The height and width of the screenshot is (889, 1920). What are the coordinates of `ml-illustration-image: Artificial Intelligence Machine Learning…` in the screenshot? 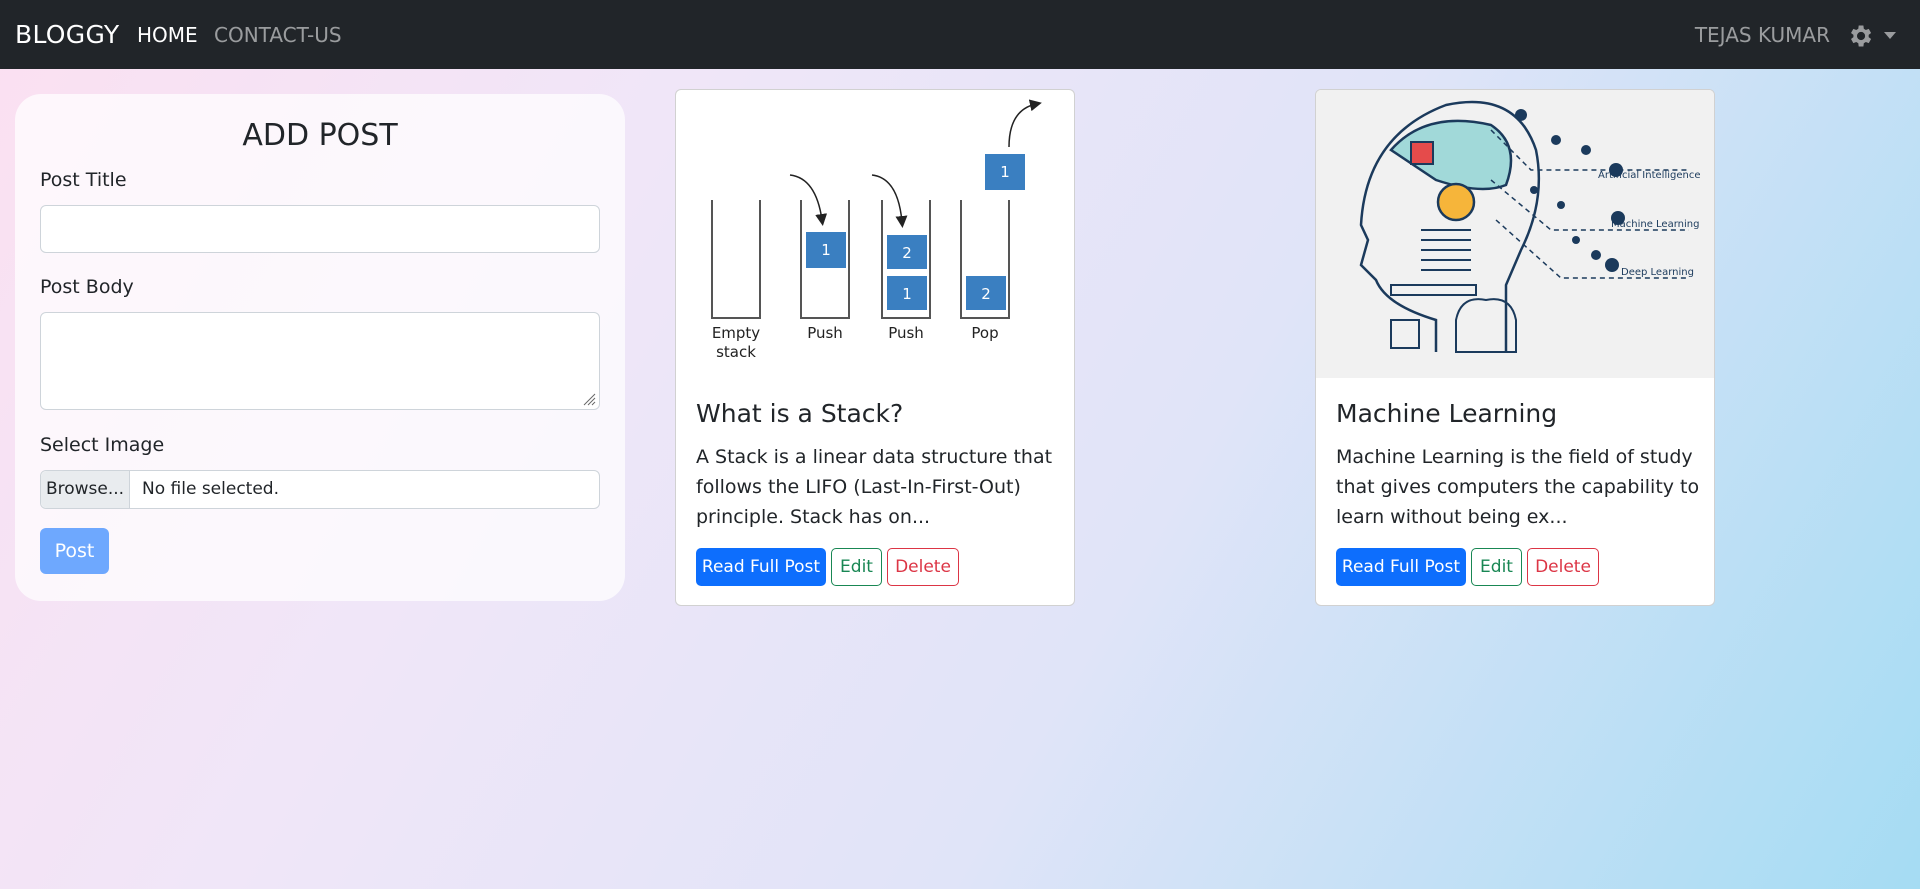 It's located at (1515, 234).